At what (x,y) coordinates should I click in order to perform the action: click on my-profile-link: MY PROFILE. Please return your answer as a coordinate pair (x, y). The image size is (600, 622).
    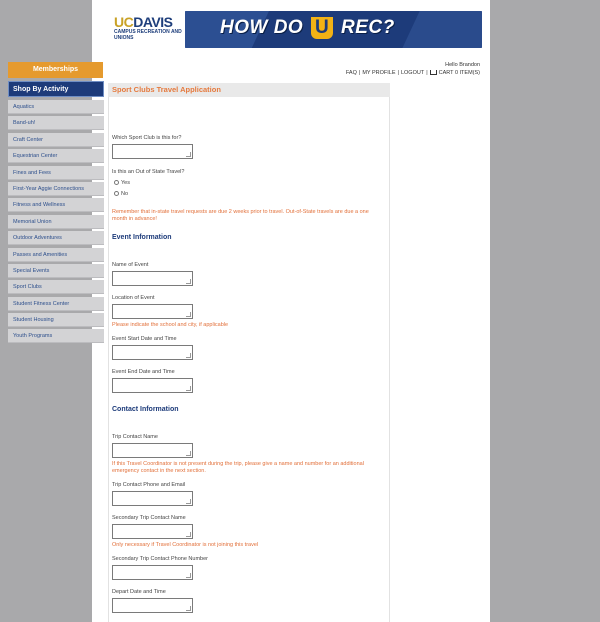
    Looking at the image, I should click on (378, 73).